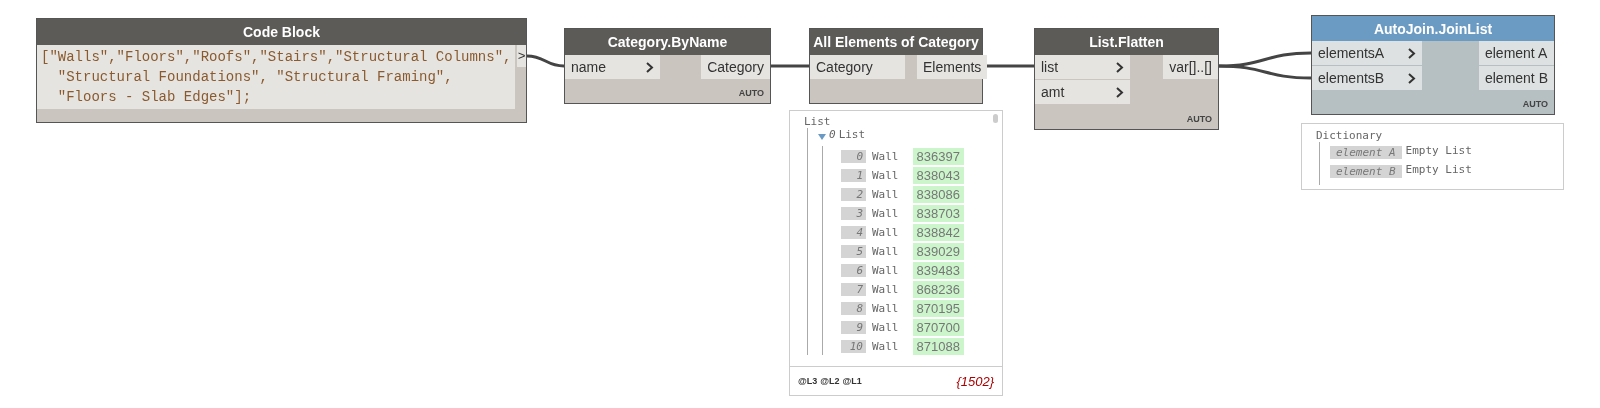 The width and height of the screenshot is (1600, 408). I want to click on element-id: 836397, so click(938, 156).